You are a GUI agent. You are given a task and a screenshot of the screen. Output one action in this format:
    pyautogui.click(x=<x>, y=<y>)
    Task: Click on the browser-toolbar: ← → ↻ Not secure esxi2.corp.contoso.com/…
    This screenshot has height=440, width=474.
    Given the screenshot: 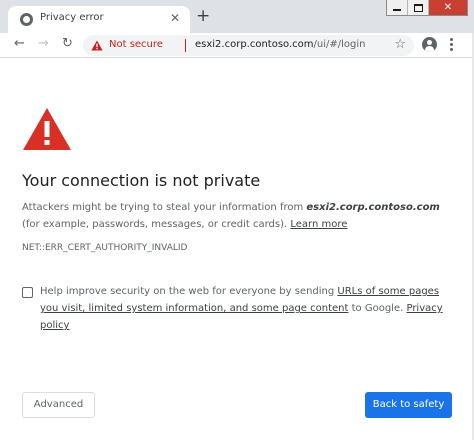 What is the action you would take?
    pyautogui.click(x=237, y=45)
    